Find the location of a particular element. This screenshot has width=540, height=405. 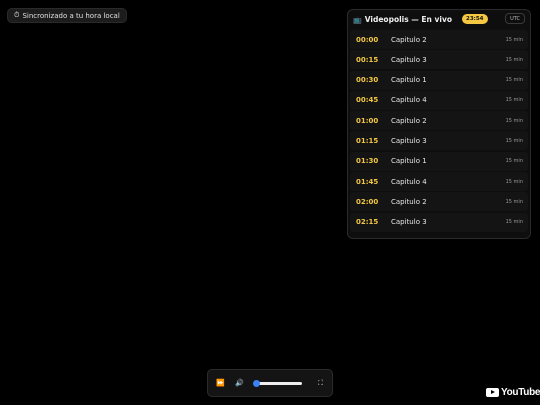

youtube-play-icon is located at coordinates (492, 392).